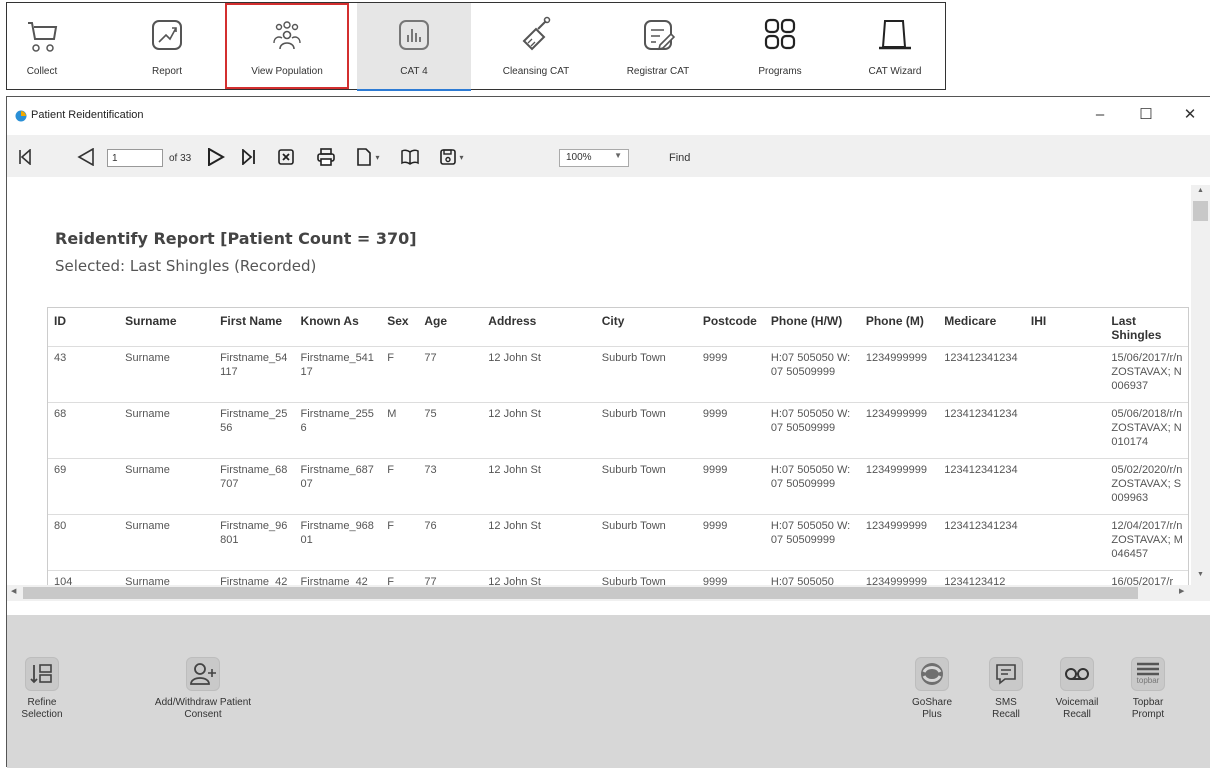  I want to click on toolbar-cat4-label: CAT 4, so click(414, 71).